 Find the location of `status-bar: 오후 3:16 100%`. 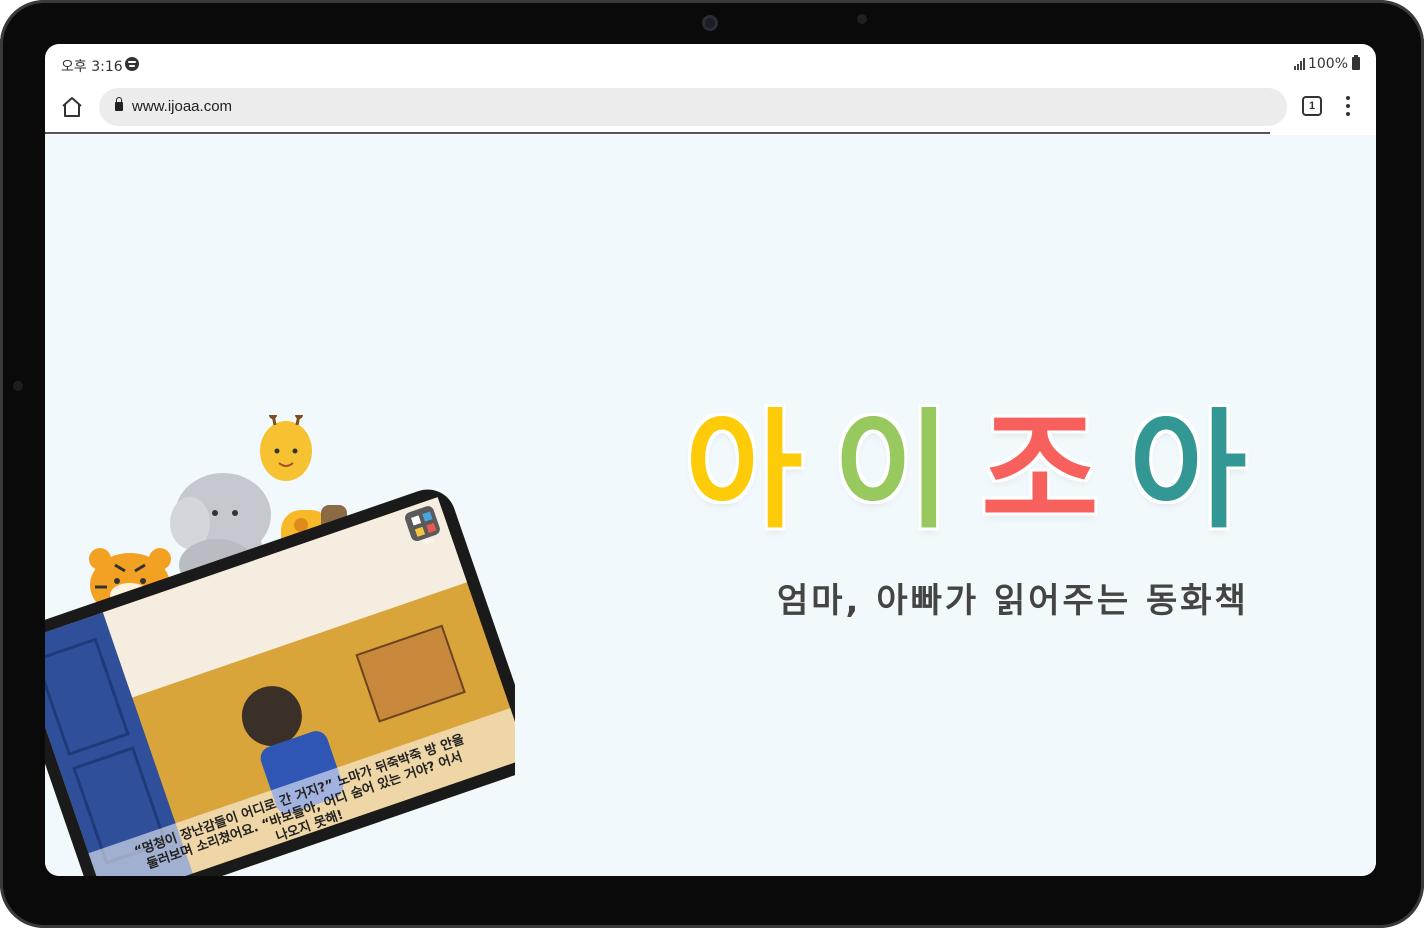

status-bar: 오후 3:16 100% is located at coordinates (710, 64).